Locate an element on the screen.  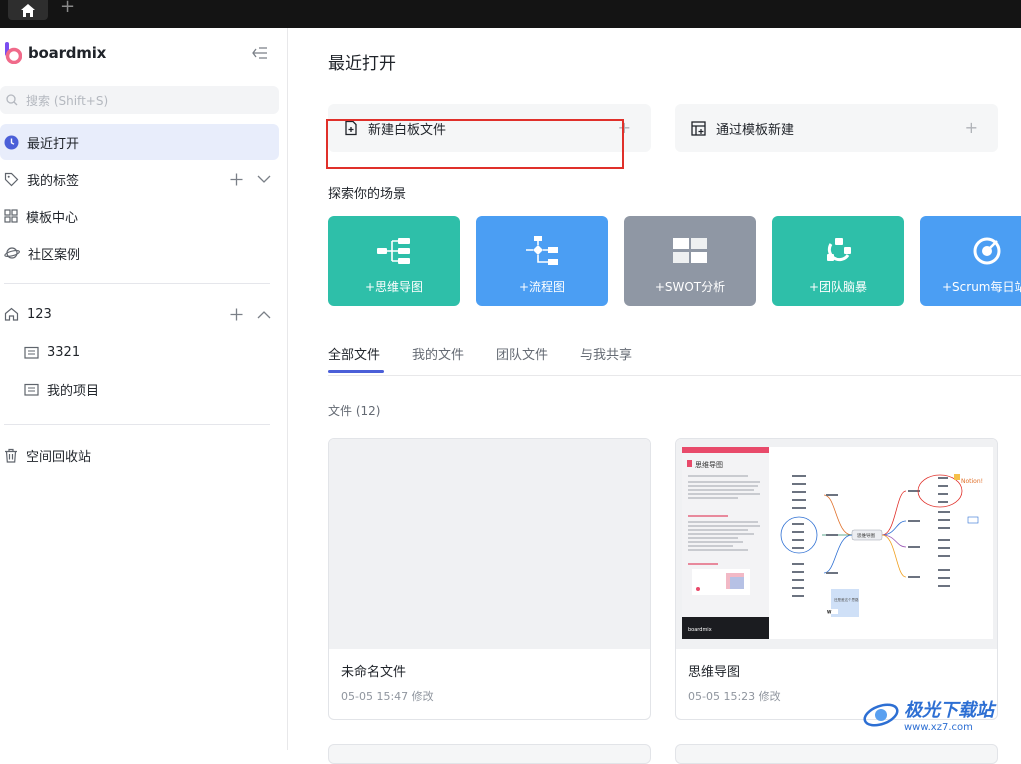
tag-icon is located at coordinates (11, 179).